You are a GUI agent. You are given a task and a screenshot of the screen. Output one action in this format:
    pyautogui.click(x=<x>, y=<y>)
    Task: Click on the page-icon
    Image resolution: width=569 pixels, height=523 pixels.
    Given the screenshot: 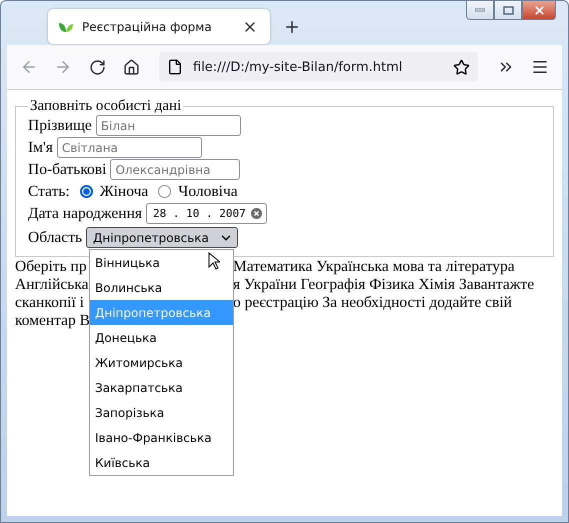 What is the action you would take?
    pyautogui.click(x=175, y=67)
    